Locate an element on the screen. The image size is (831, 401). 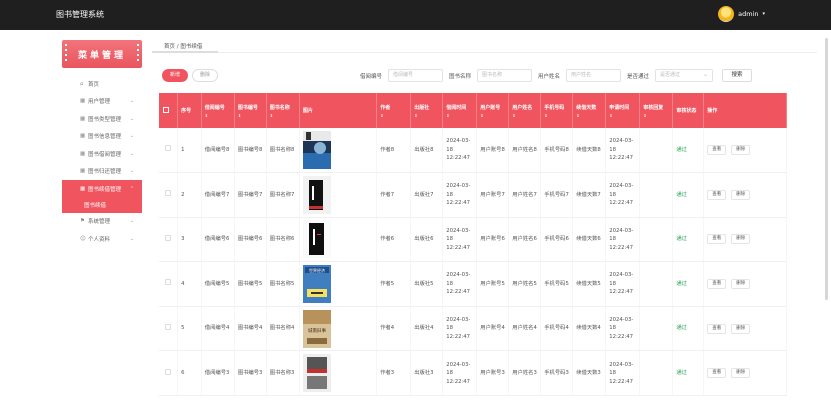
cell-user-name: 用户姓名5 is located at coordinates (525, 284).